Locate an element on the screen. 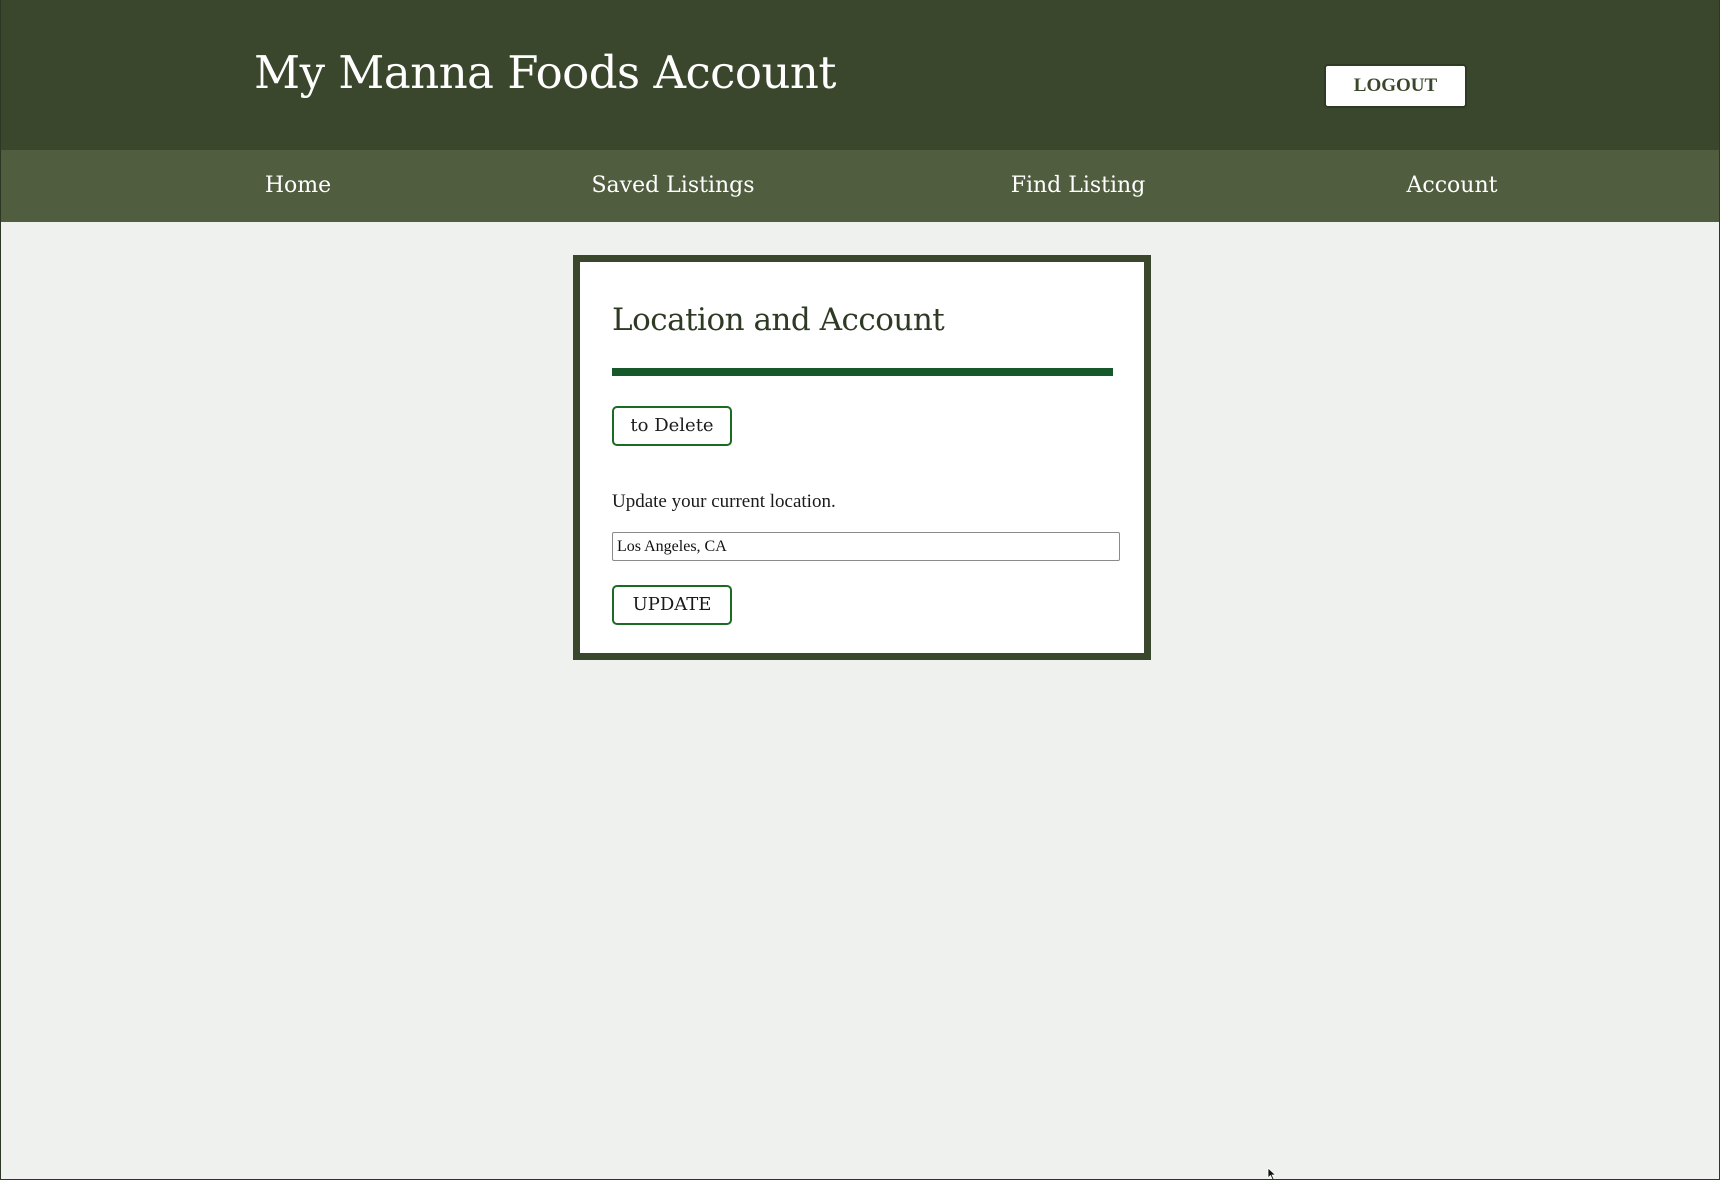 This screenshot has height=1180, width=1720. nav-item-account: Account is located at coordinates (1452, 186).